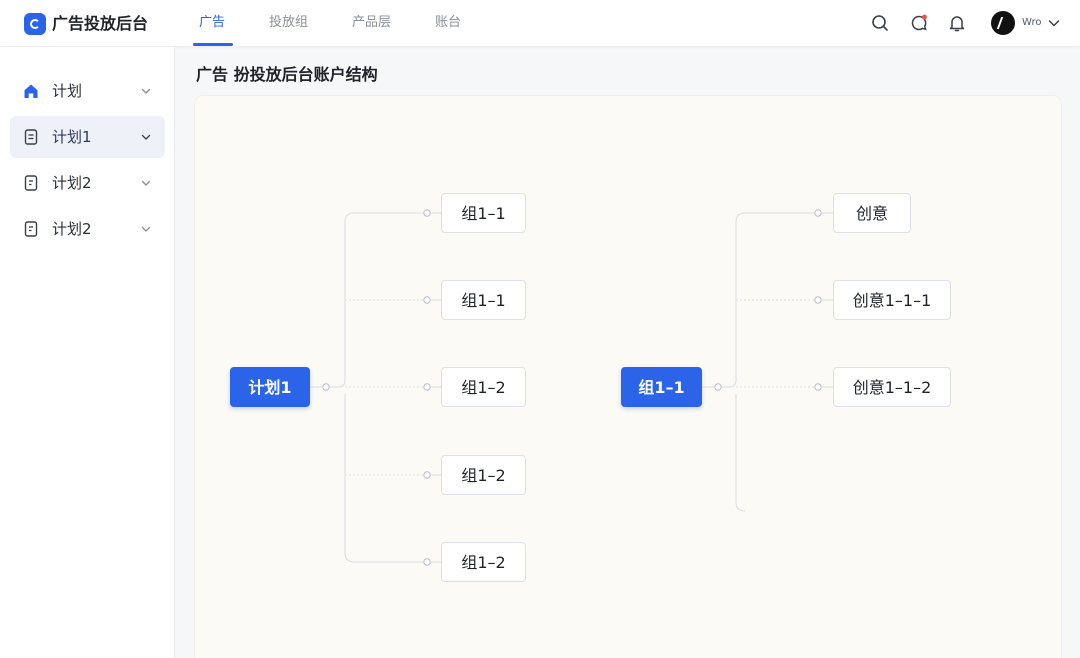 The image size is (1080, 658). Describe the element at coordinates (919, 23) in the screenshot. I see `message-icon` at that location.